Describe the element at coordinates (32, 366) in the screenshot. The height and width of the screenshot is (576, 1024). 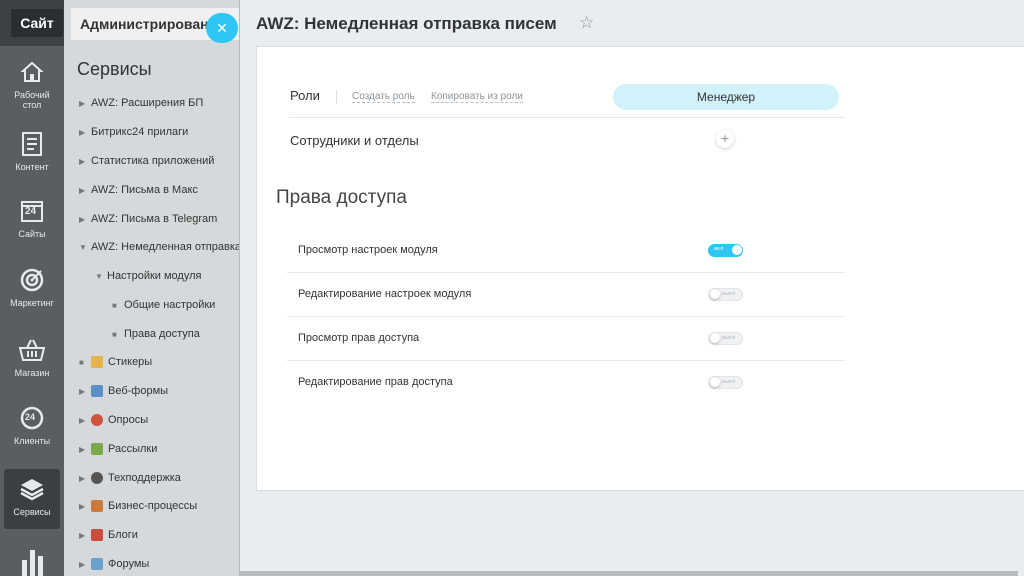
I see `rail-item-shop: Магазин` at that location.